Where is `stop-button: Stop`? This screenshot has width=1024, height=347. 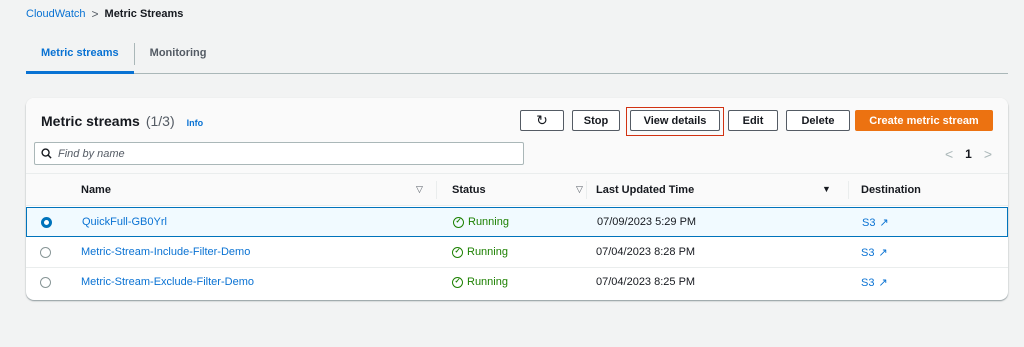 stop-button: Stop is located at coordinates (596, 120).